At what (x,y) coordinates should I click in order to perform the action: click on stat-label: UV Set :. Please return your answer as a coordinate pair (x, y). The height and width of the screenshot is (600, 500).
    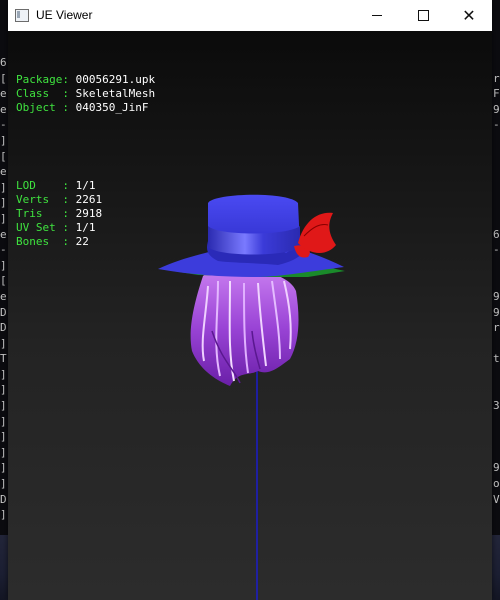
    Looking at the image, I should click on (46, 227).